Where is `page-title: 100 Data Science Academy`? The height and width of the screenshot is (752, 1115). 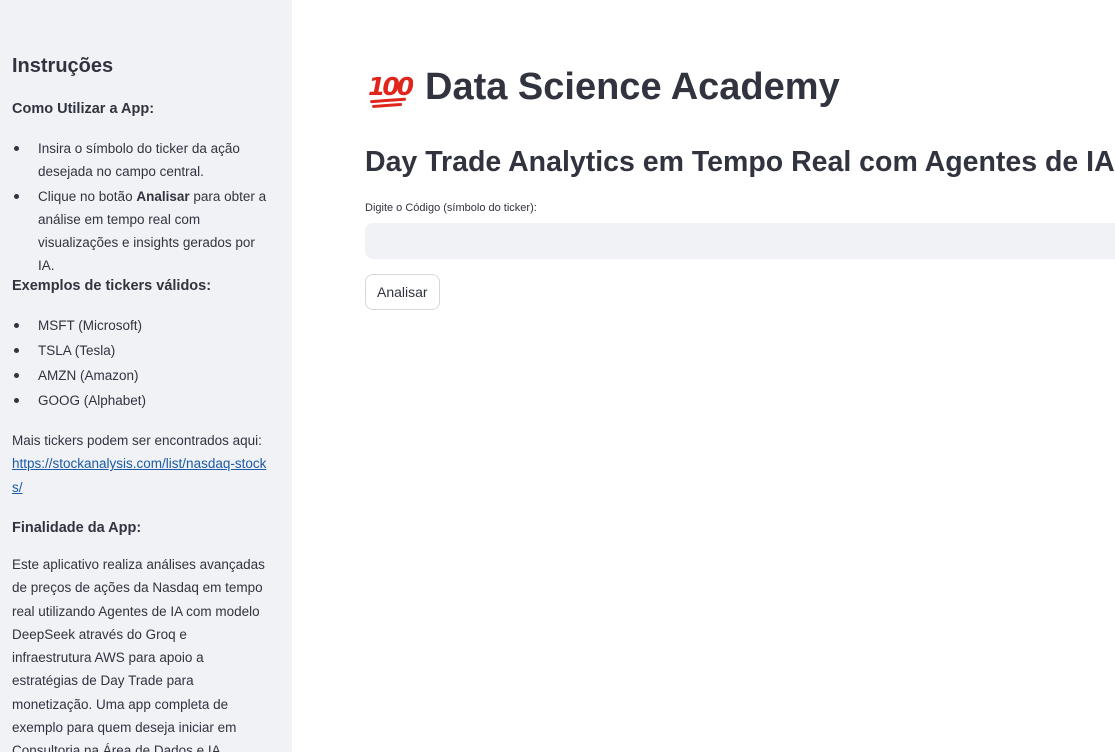
page-title: 100 Data Science Academy is located at coordinates (603, 87).